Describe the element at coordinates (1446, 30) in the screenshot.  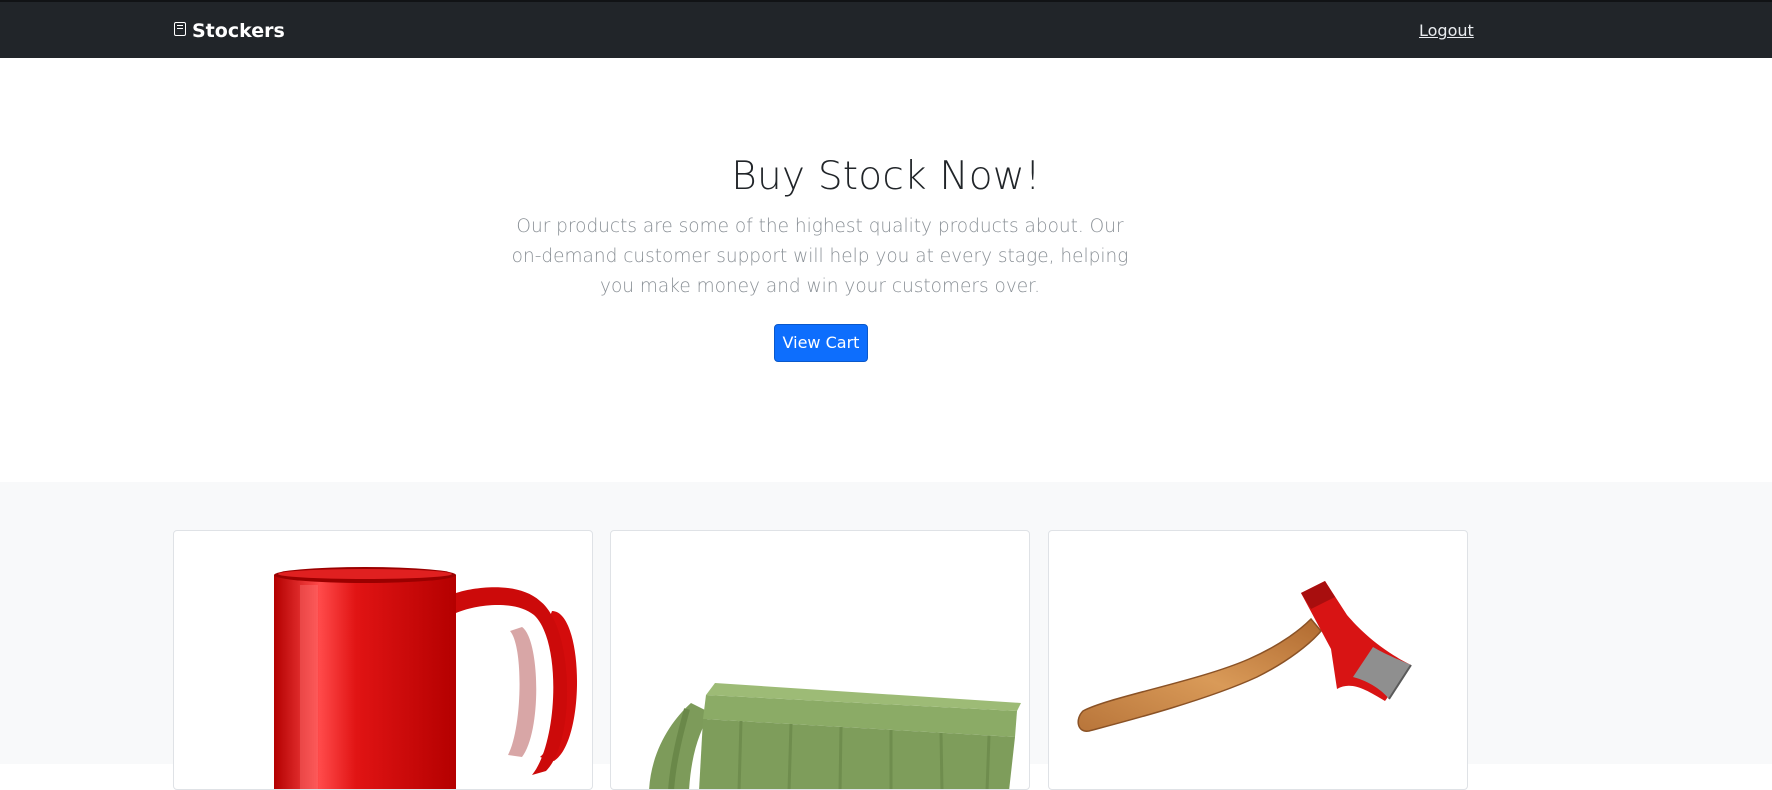
I see `logout-link: Logout` at that location.